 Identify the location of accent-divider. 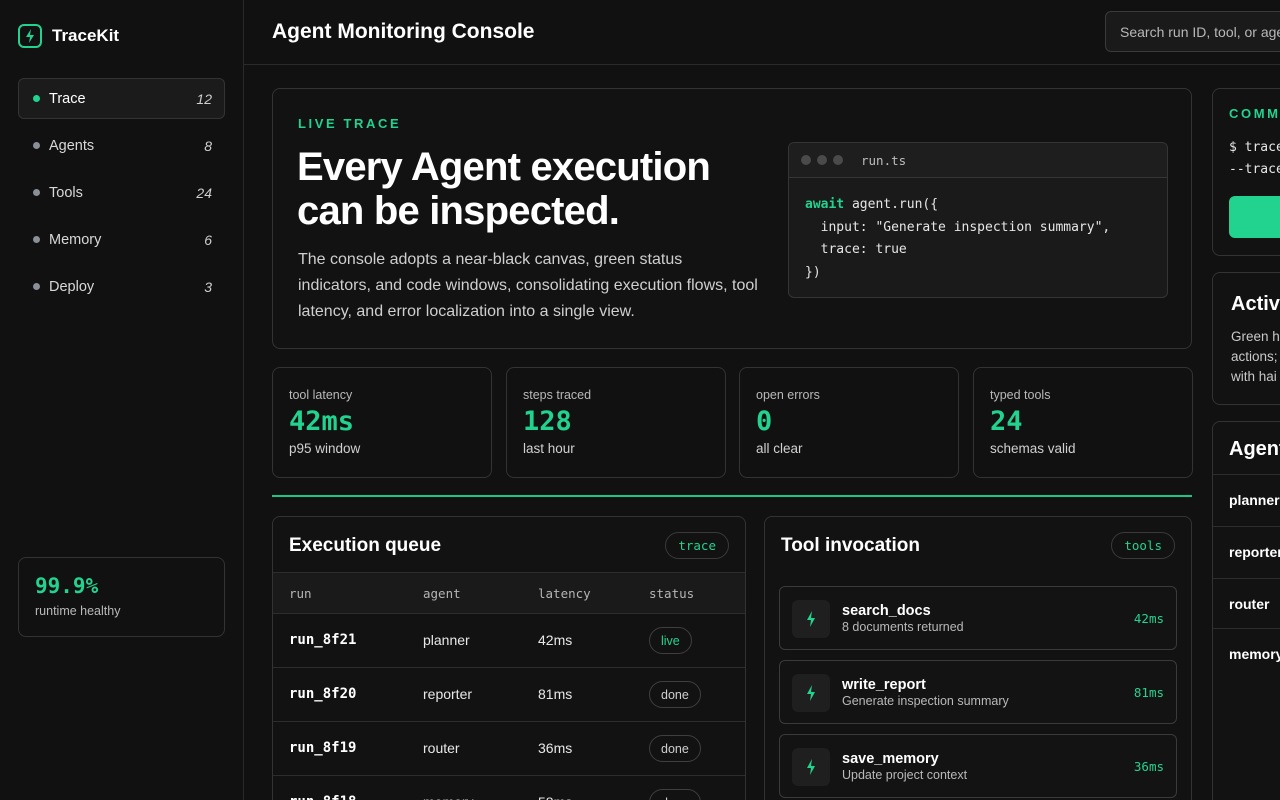
(732, 496).